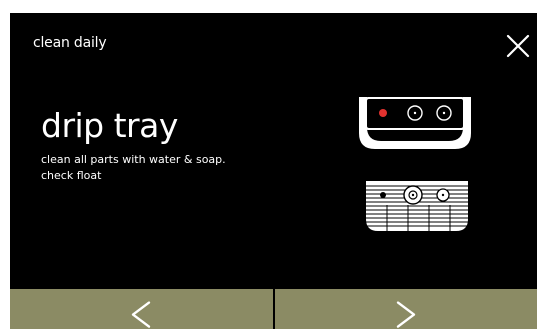 The width and height of the screenshot is (547, 329). Describe the element at coordinates (383, 113) in the screenshot. I see `float-indicator` at that location.